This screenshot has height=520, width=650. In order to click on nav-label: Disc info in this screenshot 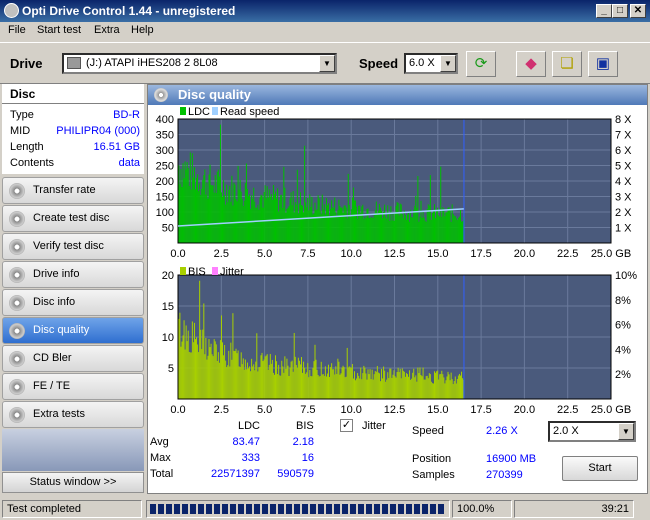, I will do `click(54, 302)`.